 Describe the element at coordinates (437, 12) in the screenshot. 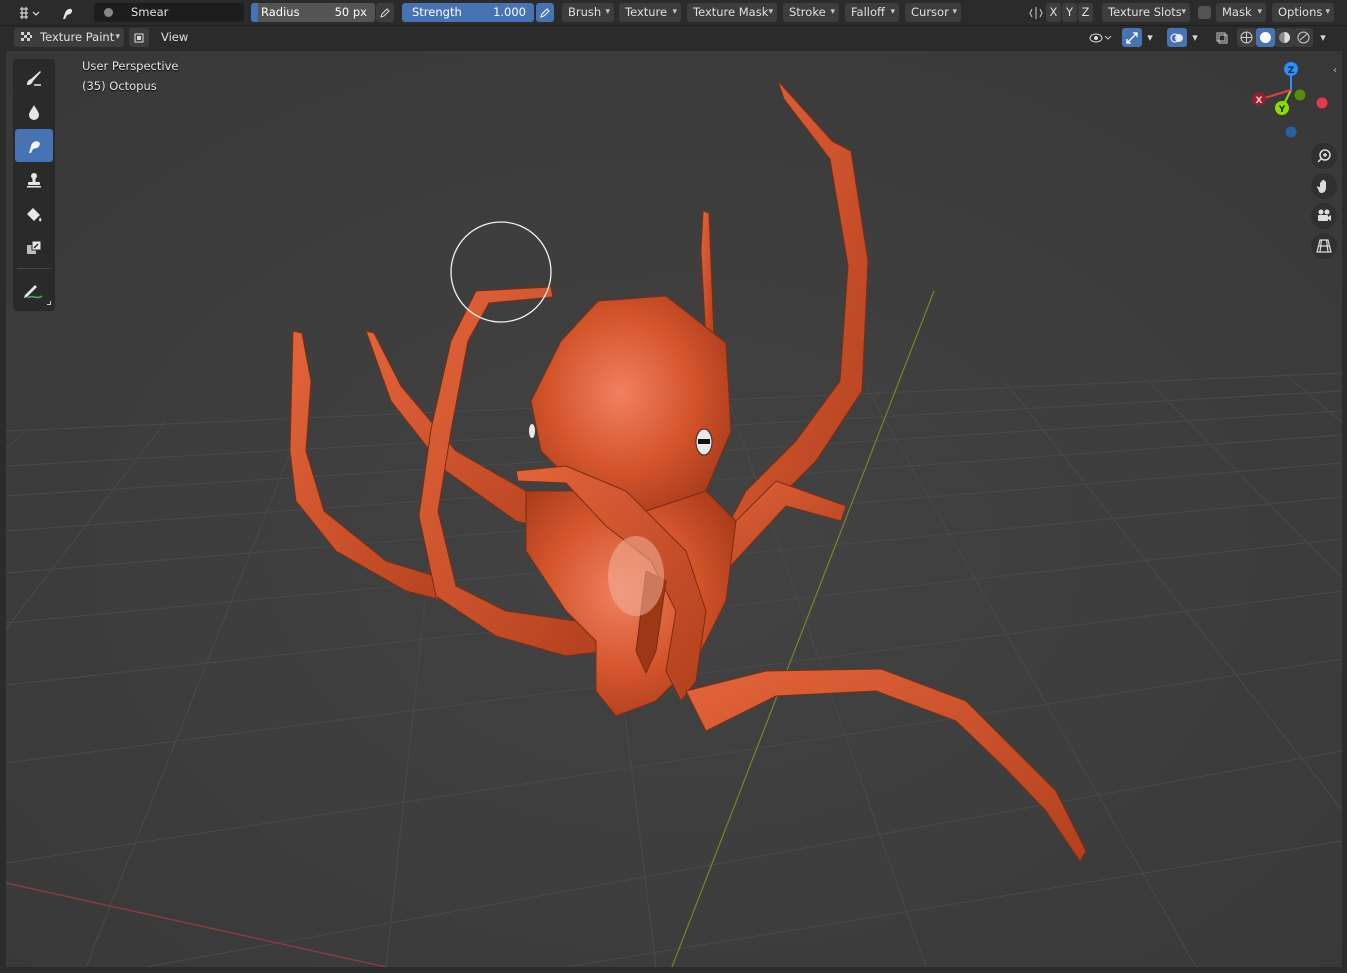

I see `strength-label: Strength` at that location.